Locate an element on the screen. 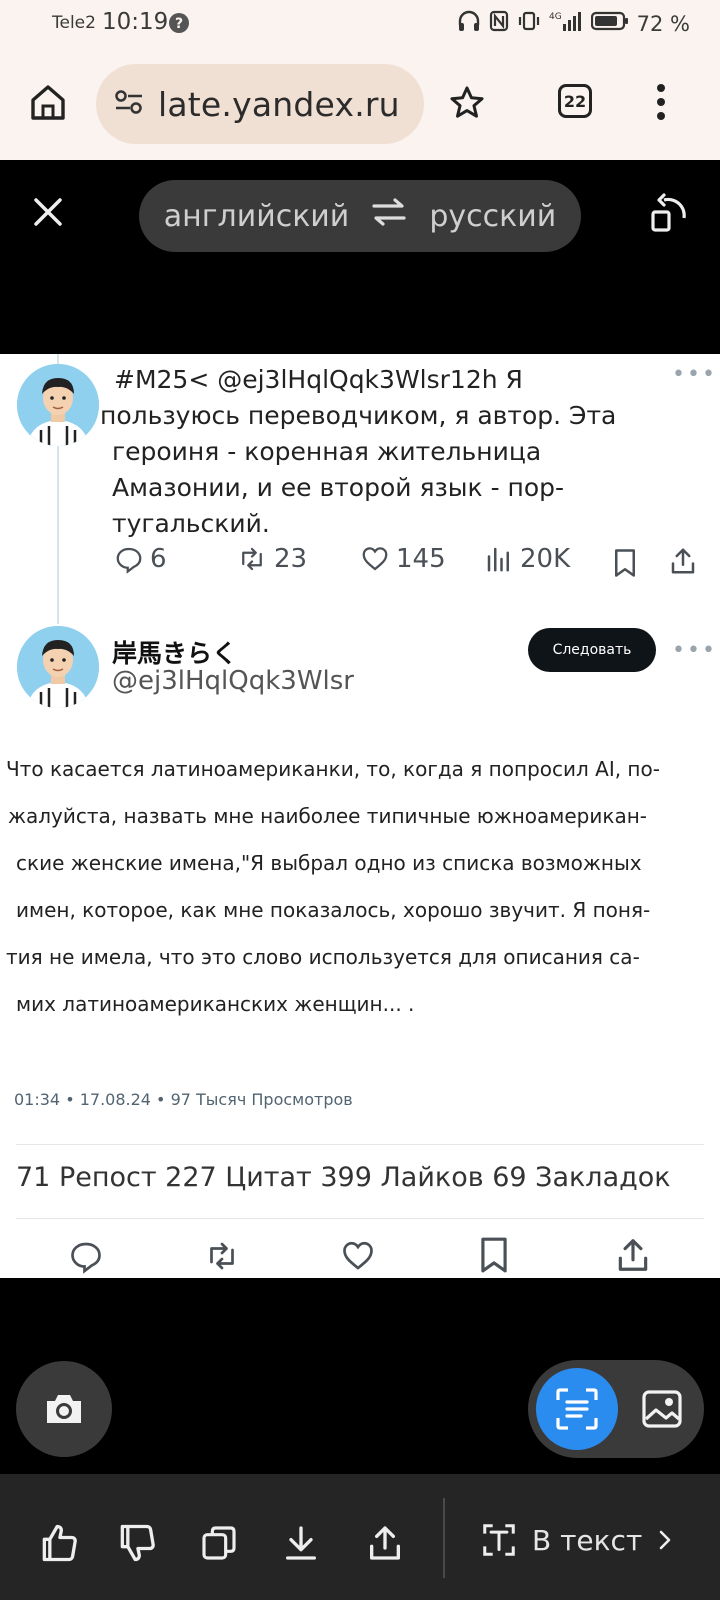  home-icon is located at coordinates (48, 102).